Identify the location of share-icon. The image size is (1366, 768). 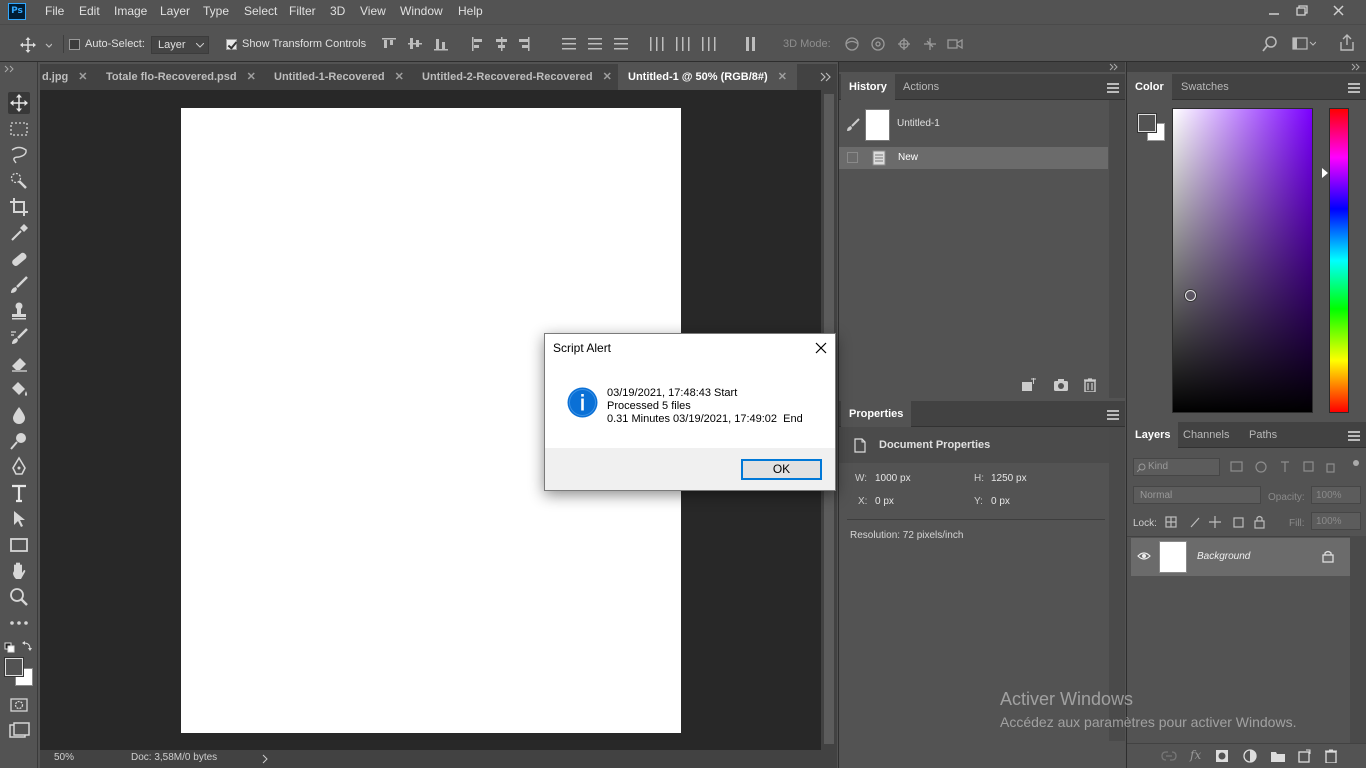
(1347, 43).